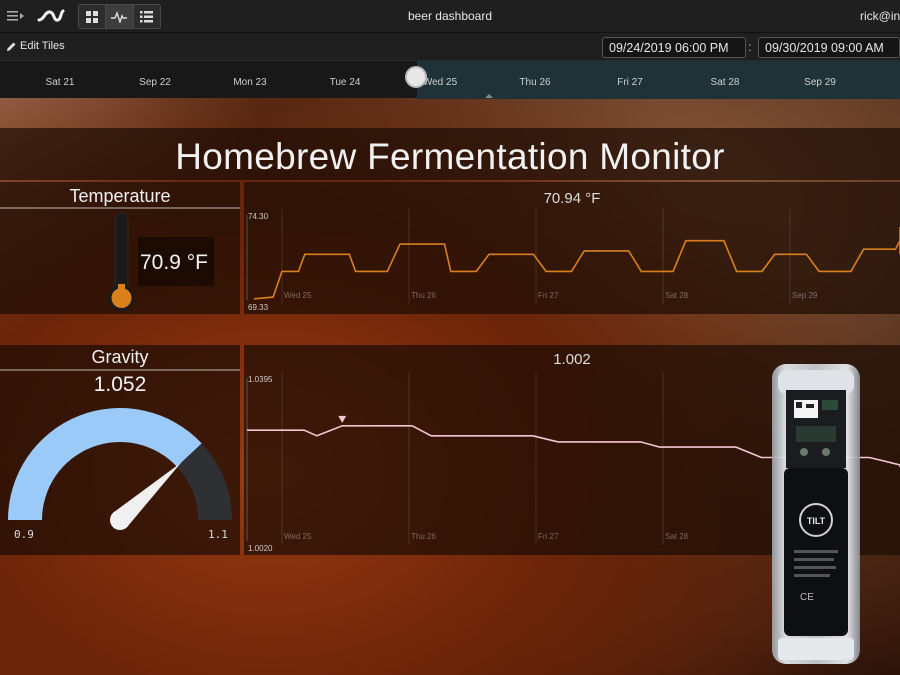 This screenshot has height=675, width=900. I want to click on gauge-max-label: 1.1, so click(218, 534).